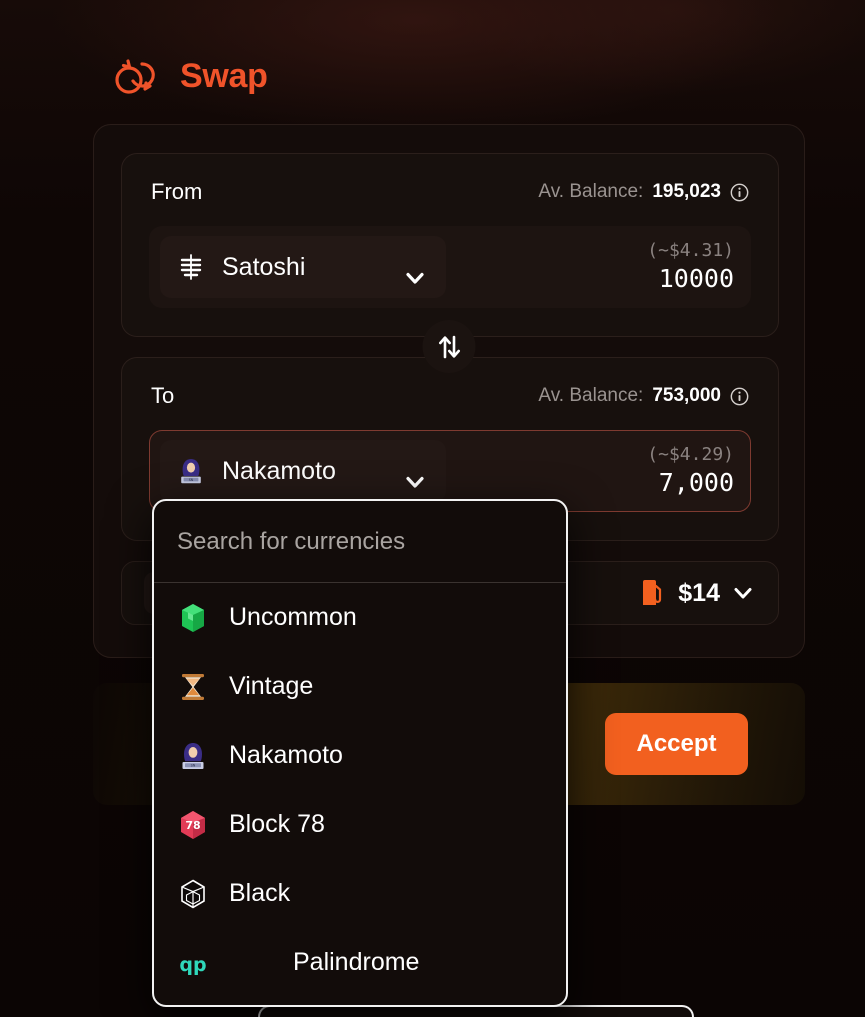 Image resolution: width=865 pixels, height=1017 pixels. I want to click on list-item-label: Block 78, so click(277, 824).